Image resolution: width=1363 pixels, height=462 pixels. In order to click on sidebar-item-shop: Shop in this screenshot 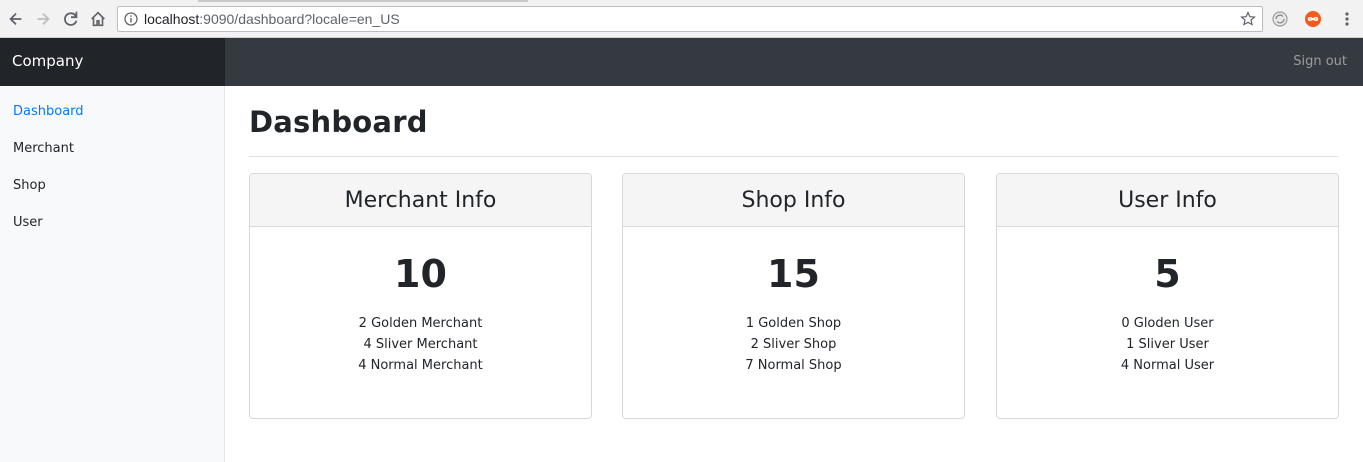, I will do `click(112, 196)`.